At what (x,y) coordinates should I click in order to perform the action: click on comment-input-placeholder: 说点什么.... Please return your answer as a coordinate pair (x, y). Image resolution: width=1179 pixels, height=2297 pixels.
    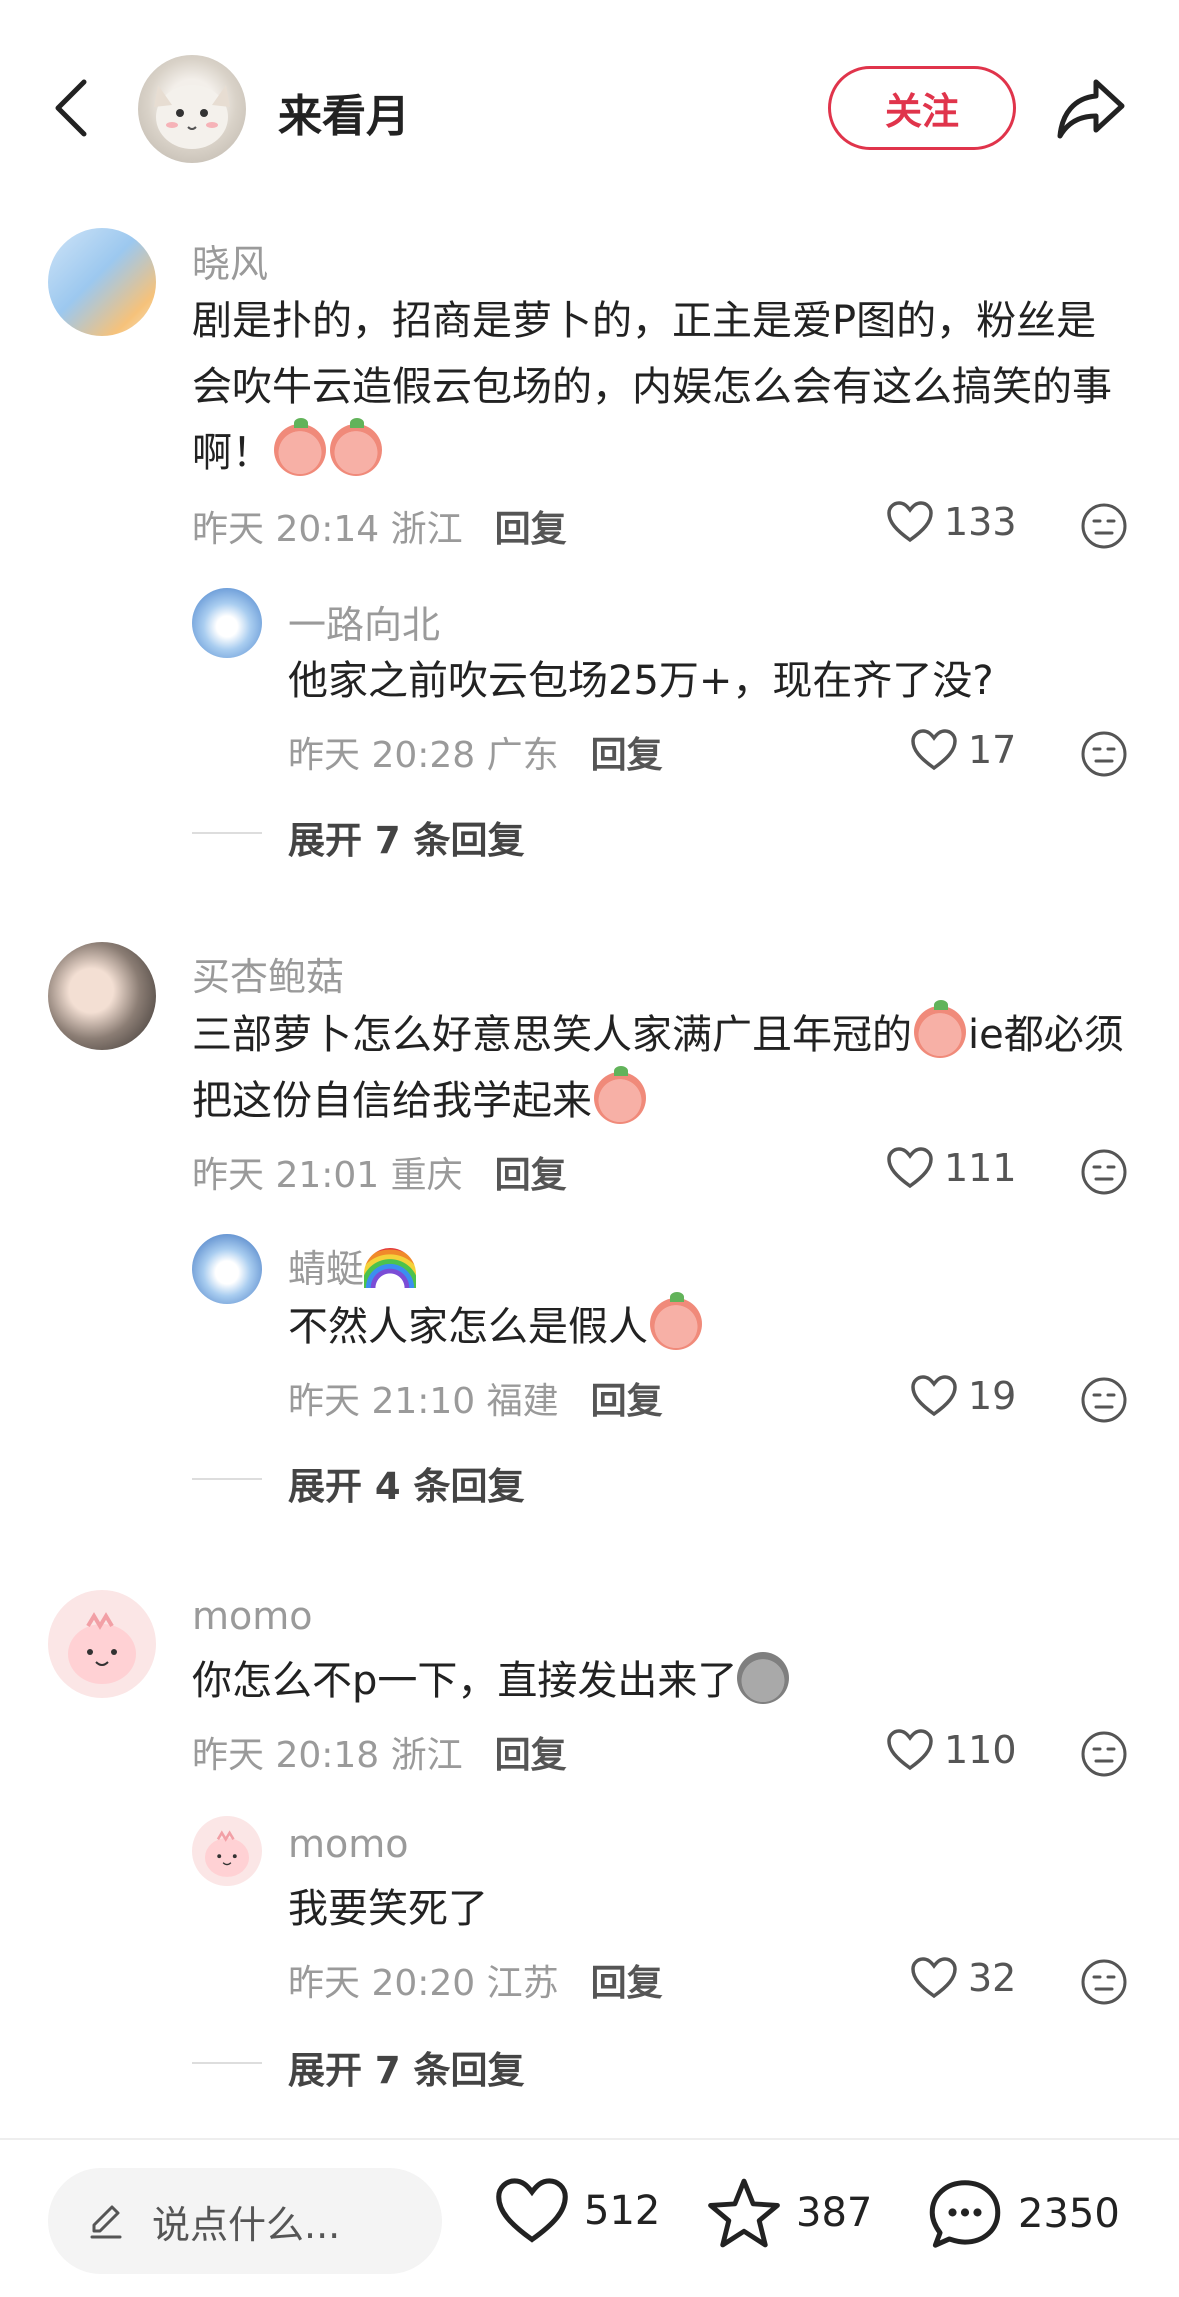
    Looking at the image, I should click on (246, 2224).